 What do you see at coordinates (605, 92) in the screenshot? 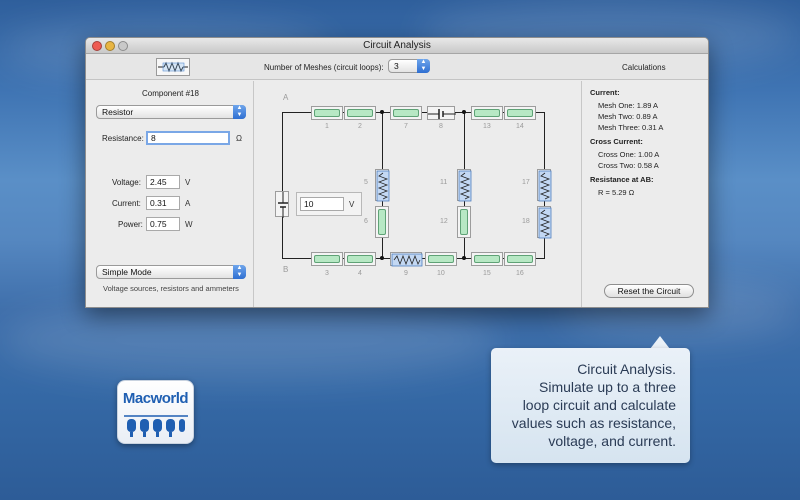
I see `current-heading: Current:` at bounding box center [605, 92].